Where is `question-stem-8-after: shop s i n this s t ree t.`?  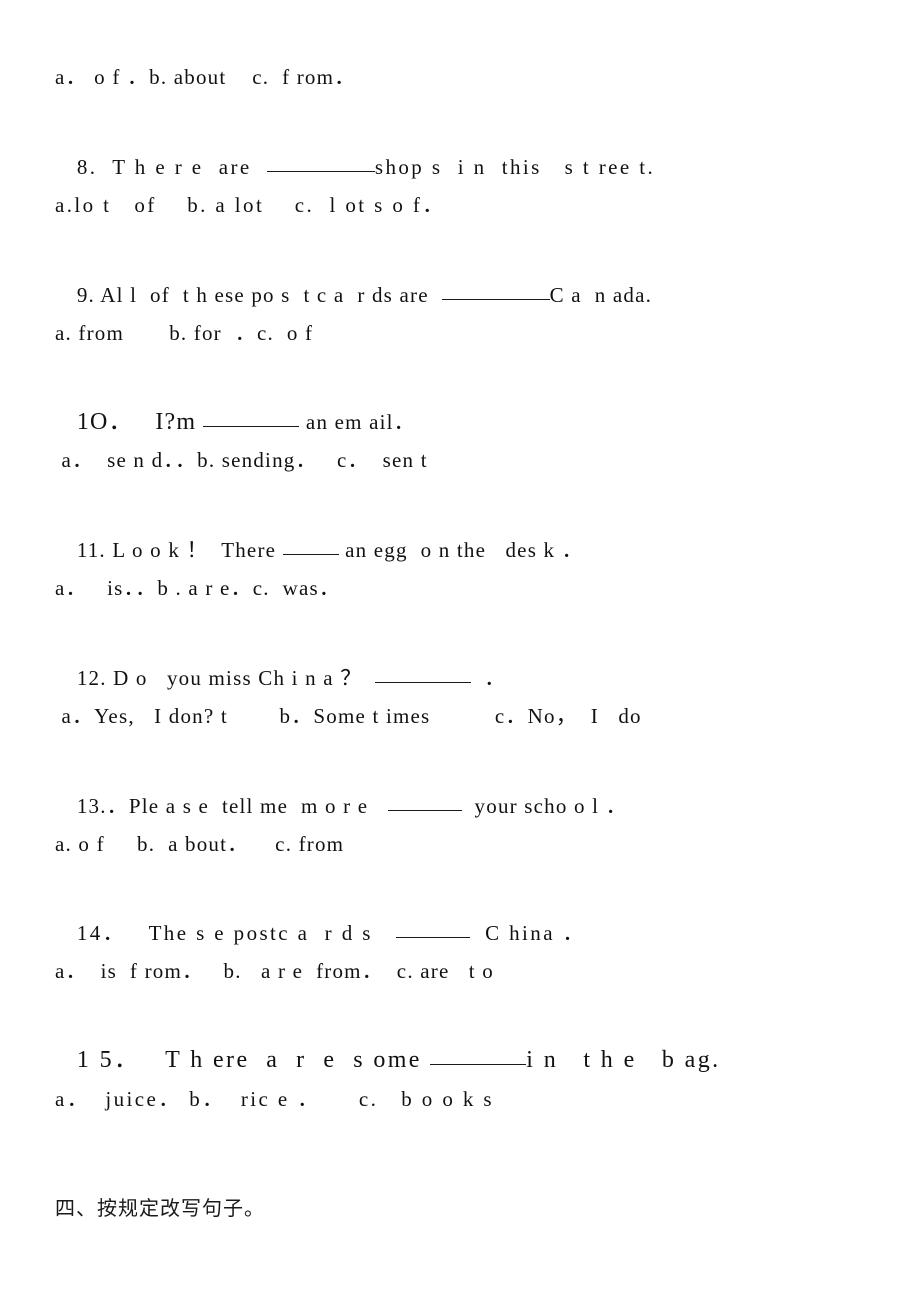
question-stem-8-after: shop s i n this s t ree t. is located at coordinates (515, 167).